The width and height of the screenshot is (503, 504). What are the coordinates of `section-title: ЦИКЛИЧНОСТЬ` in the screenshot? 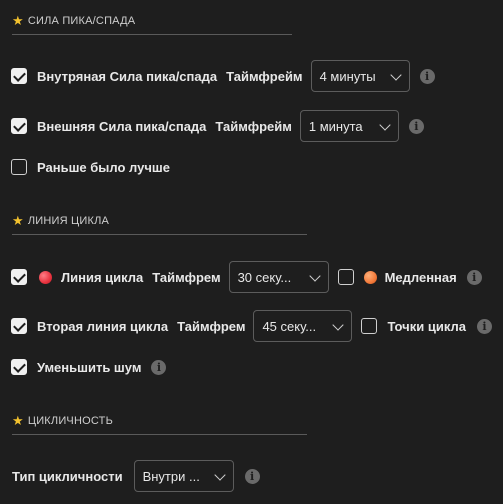 It's located at (70, 420).